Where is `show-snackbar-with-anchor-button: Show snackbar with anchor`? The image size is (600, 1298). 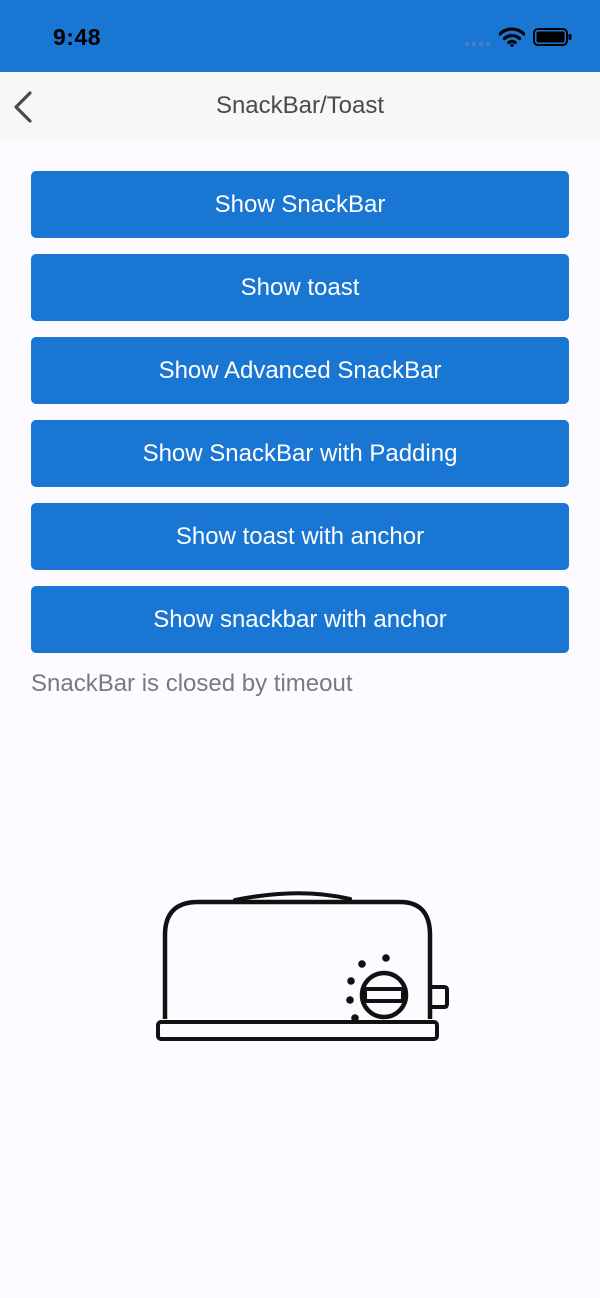
show-snackbar-with-anchor-button: Show snackbar with anchor is located at coordinates (300, 619).